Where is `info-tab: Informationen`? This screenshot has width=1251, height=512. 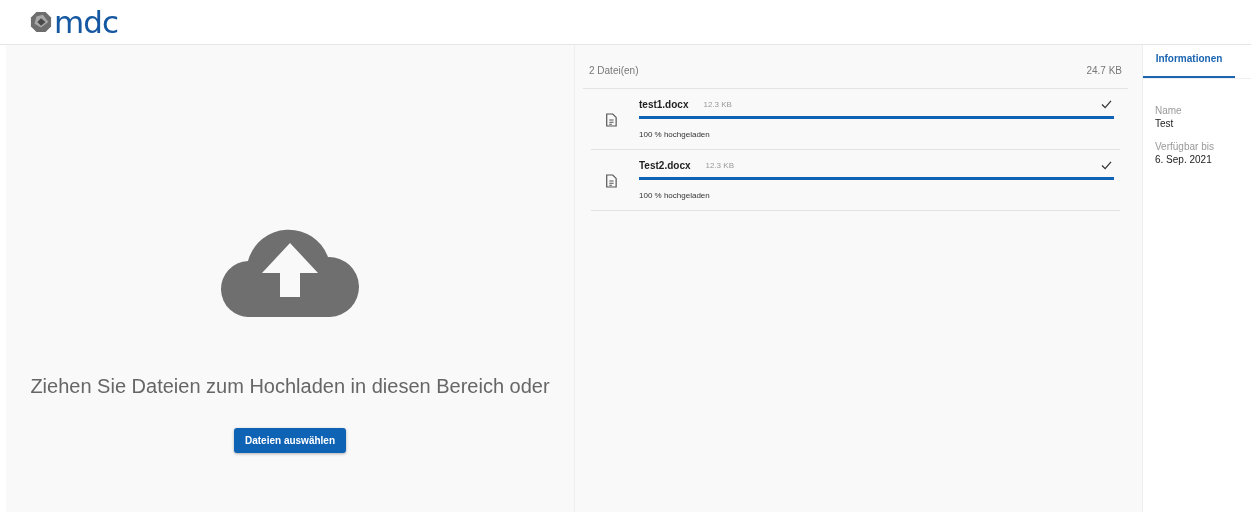
info-tab: Informationen is located at coordinates (1189, 61).